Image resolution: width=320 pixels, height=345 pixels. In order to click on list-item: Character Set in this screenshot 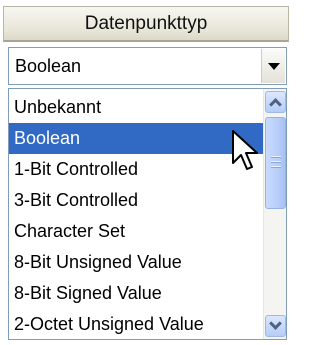, I will do `click(136, 231)`.